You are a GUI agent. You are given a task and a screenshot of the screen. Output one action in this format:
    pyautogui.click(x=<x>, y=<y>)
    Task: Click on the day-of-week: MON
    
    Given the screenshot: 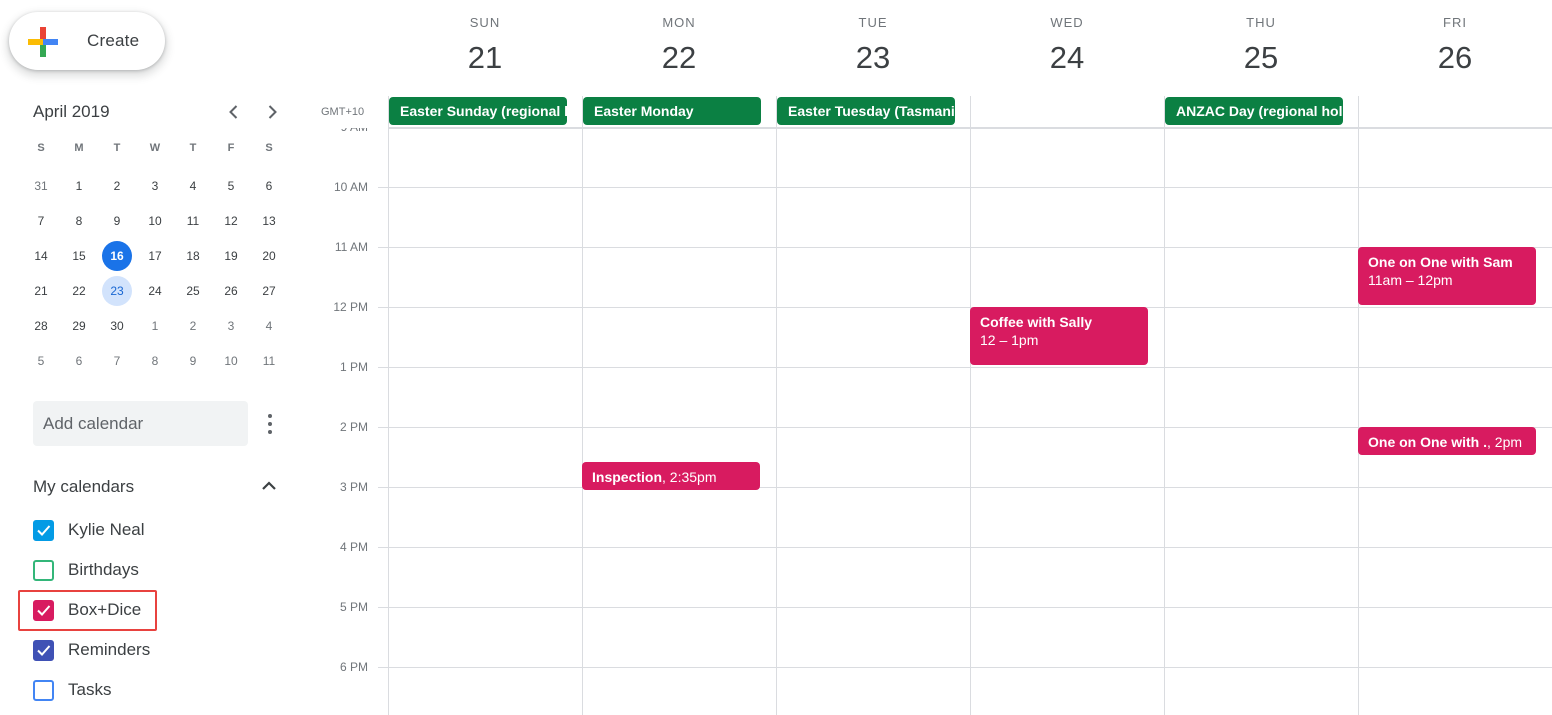 What is the action you would take?
    pyautogui.click(x=679, y=22)
    